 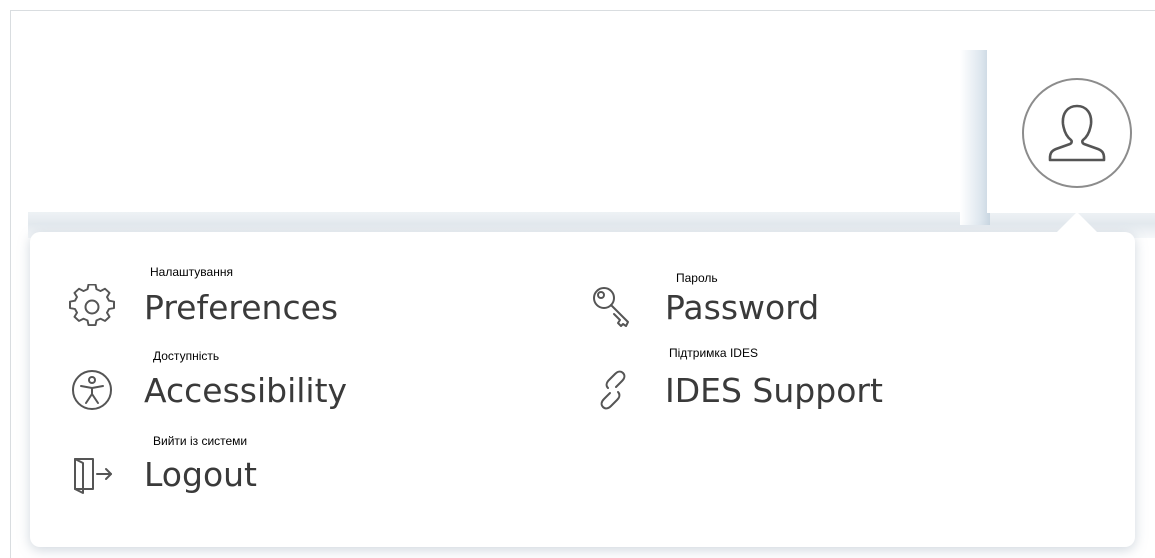 I want to click on accessibility-icon, so click(x=92, y=390).